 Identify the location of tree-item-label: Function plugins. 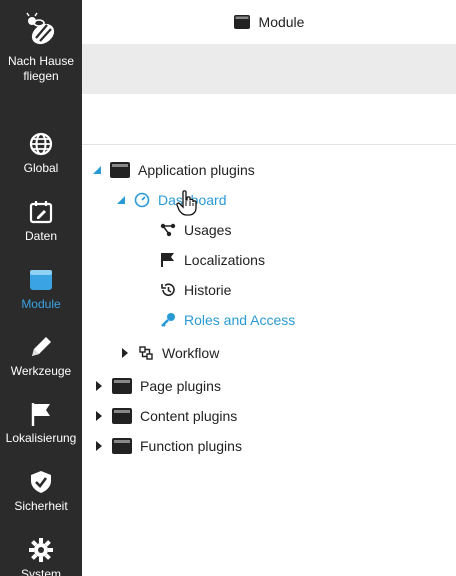
(191, 446).